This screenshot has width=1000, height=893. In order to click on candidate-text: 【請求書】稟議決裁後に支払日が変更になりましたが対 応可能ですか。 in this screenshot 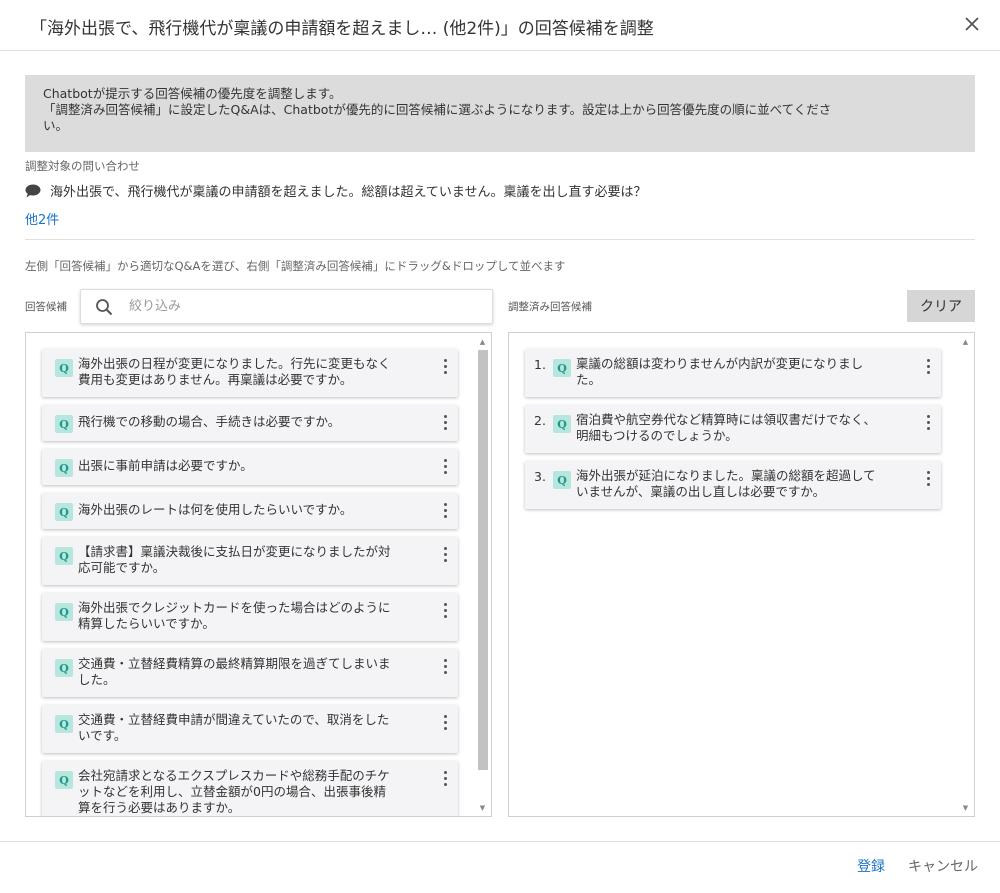, I will do `click(234, 560)`.